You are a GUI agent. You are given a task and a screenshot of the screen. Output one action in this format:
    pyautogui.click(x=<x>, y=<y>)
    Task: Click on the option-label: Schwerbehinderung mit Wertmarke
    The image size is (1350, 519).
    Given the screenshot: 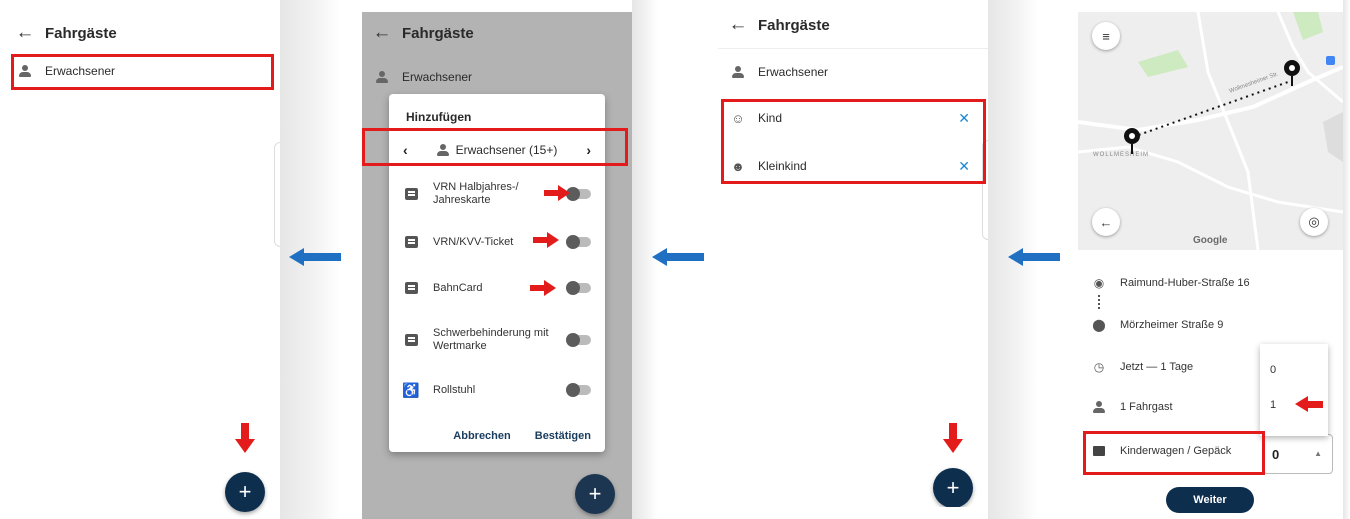 What is the action you would take?
    pyautogui.click(x=491, y=339)
    